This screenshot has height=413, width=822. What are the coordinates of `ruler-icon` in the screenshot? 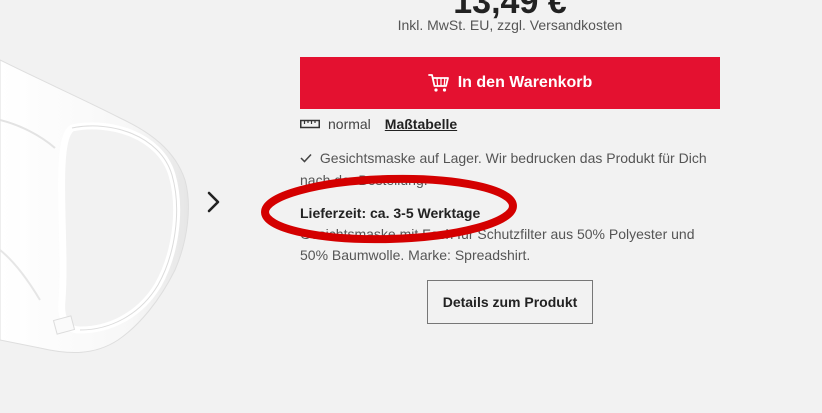 It's located at (310, 124).